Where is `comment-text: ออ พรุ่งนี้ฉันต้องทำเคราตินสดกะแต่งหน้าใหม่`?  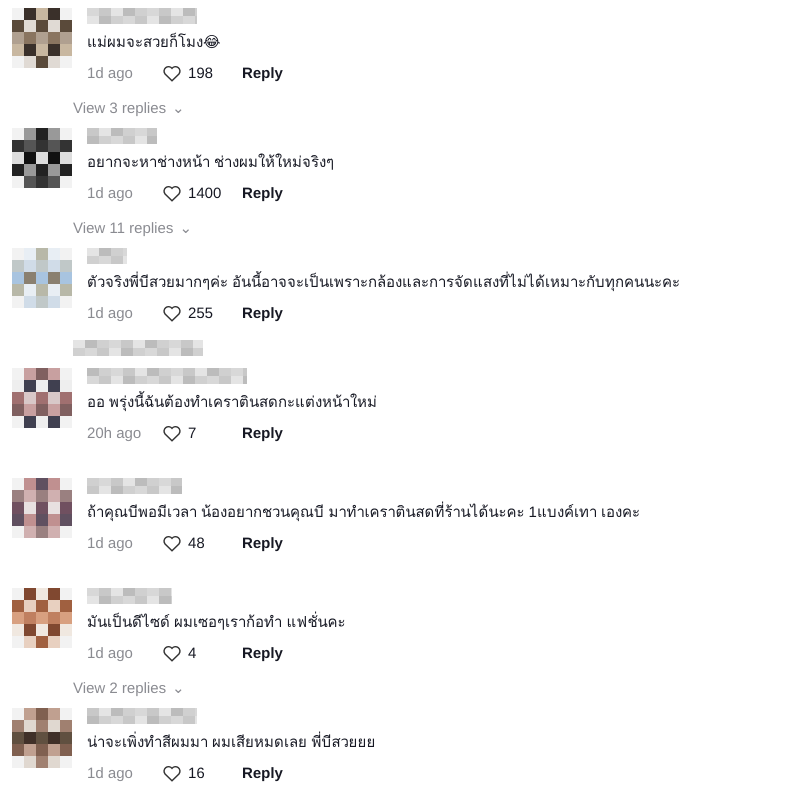
comment-text: ออ พรุ่งนี้ฉันต้องทำเคราตินสดกะแต่งหน้าใหม่ is located at coordinates (443, 403).